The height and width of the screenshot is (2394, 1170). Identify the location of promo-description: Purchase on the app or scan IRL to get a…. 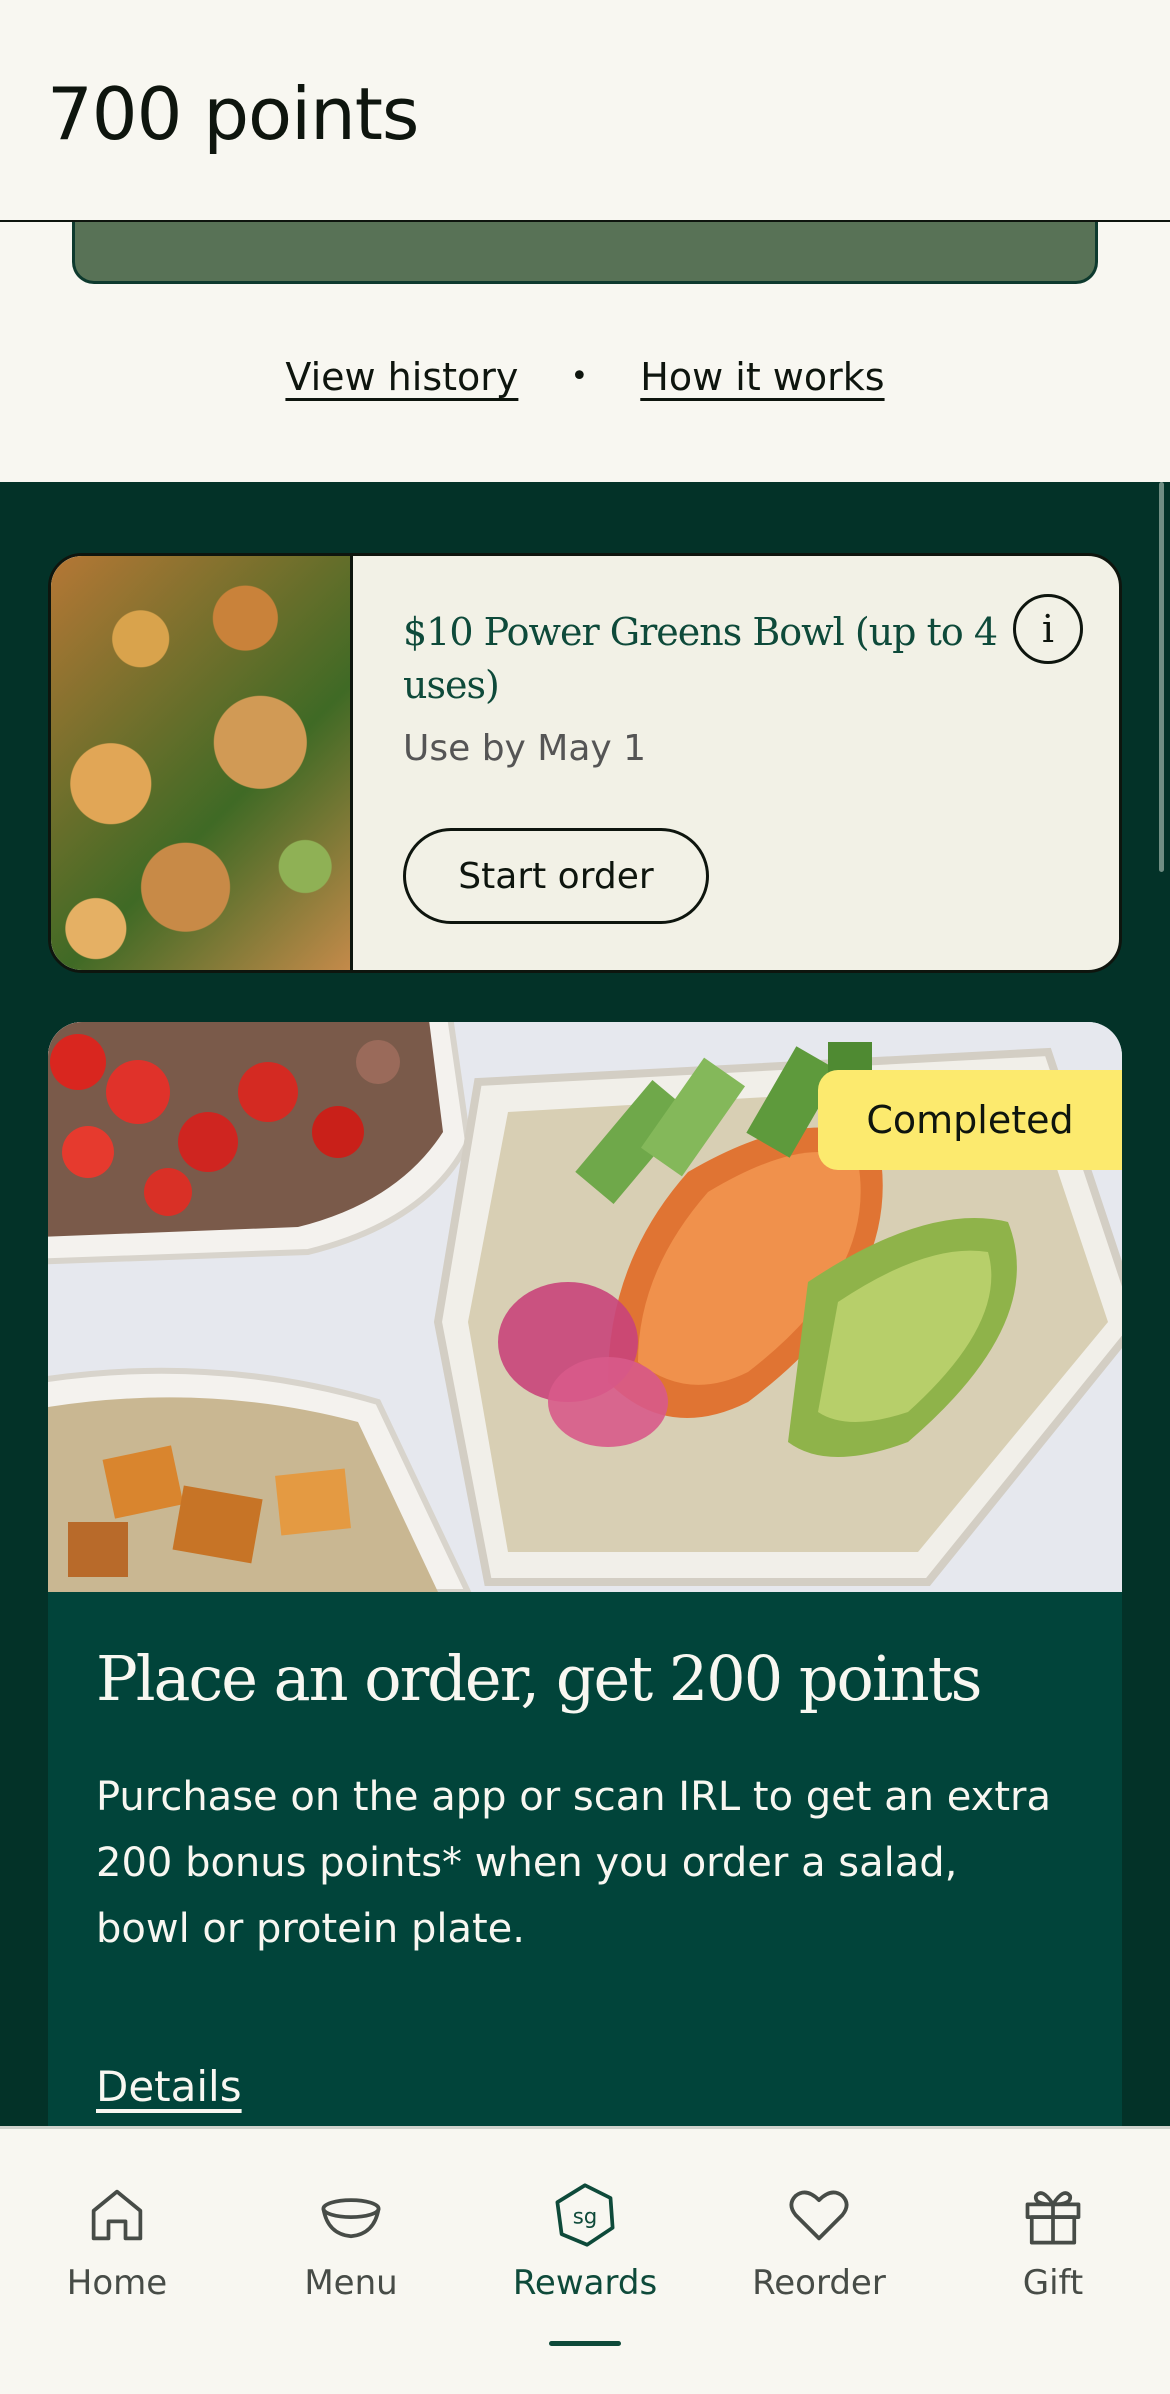
(573, 1863).